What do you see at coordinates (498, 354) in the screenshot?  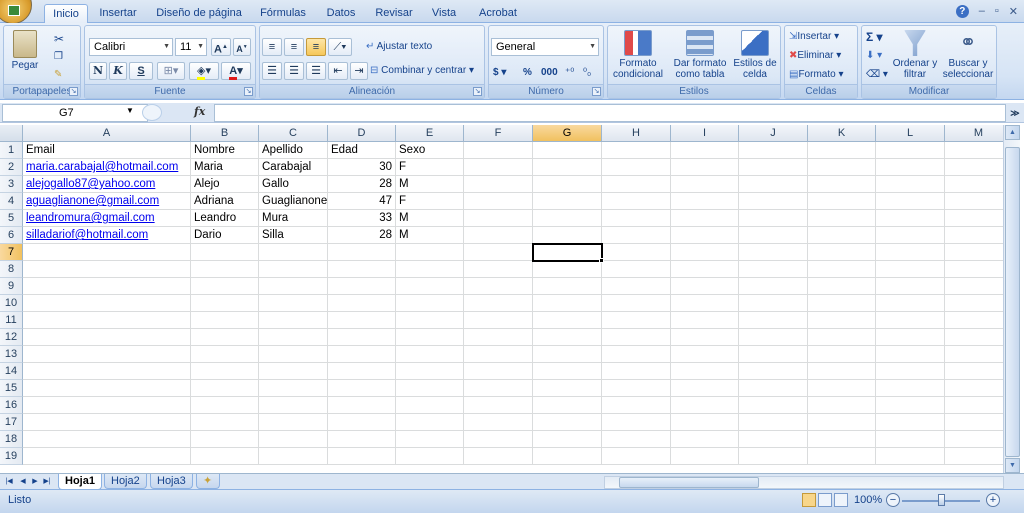 I see `cell-f13` at bounding box center [498, 354].